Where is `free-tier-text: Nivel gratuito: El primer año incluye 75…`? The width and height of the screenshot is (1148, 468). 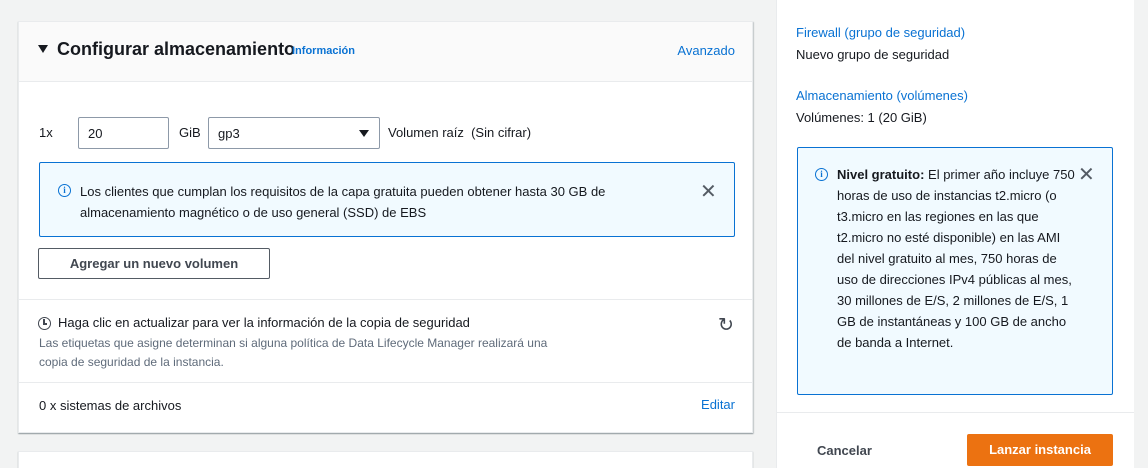 free-tier-text: Nivel gratuito: El primer año incluye 75… is located at coordinates (958, 258).